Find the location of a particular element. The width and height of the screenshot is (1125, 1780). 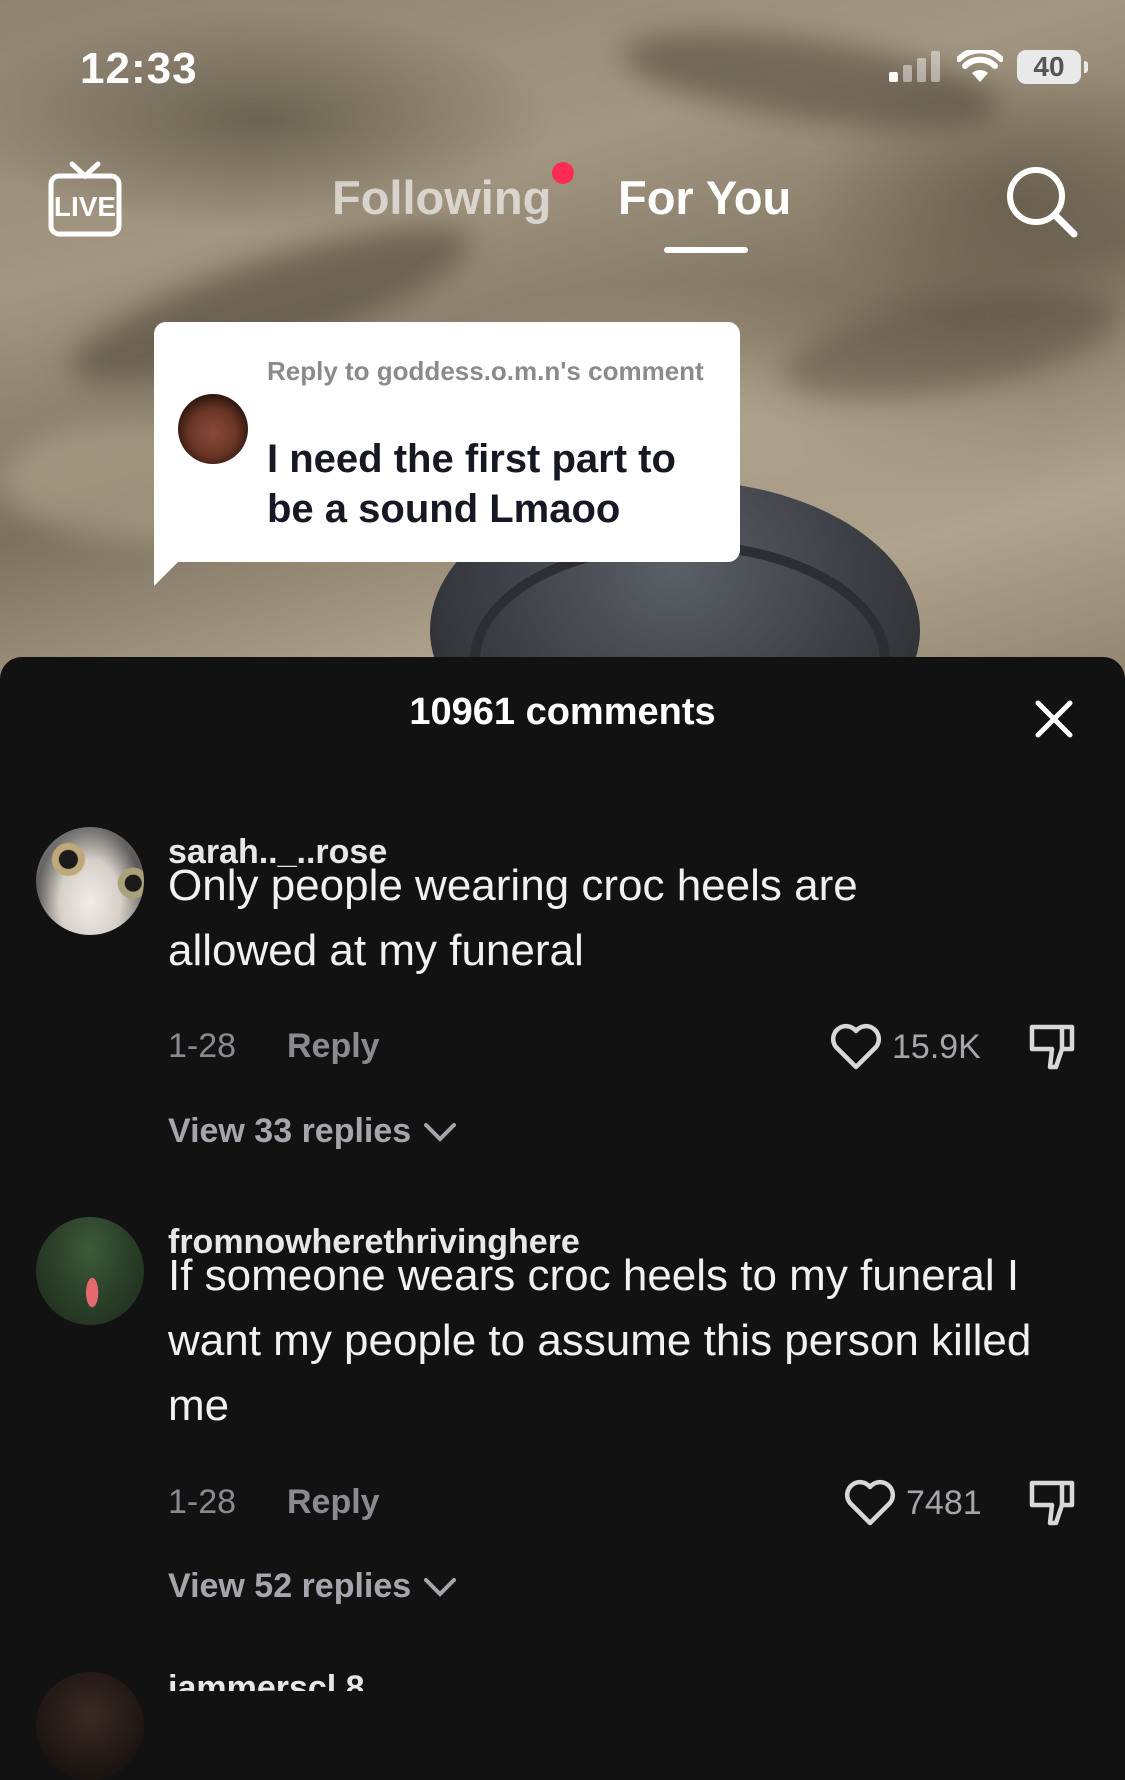

battery-indicator: 40 is located at coordinates (1052, 67).